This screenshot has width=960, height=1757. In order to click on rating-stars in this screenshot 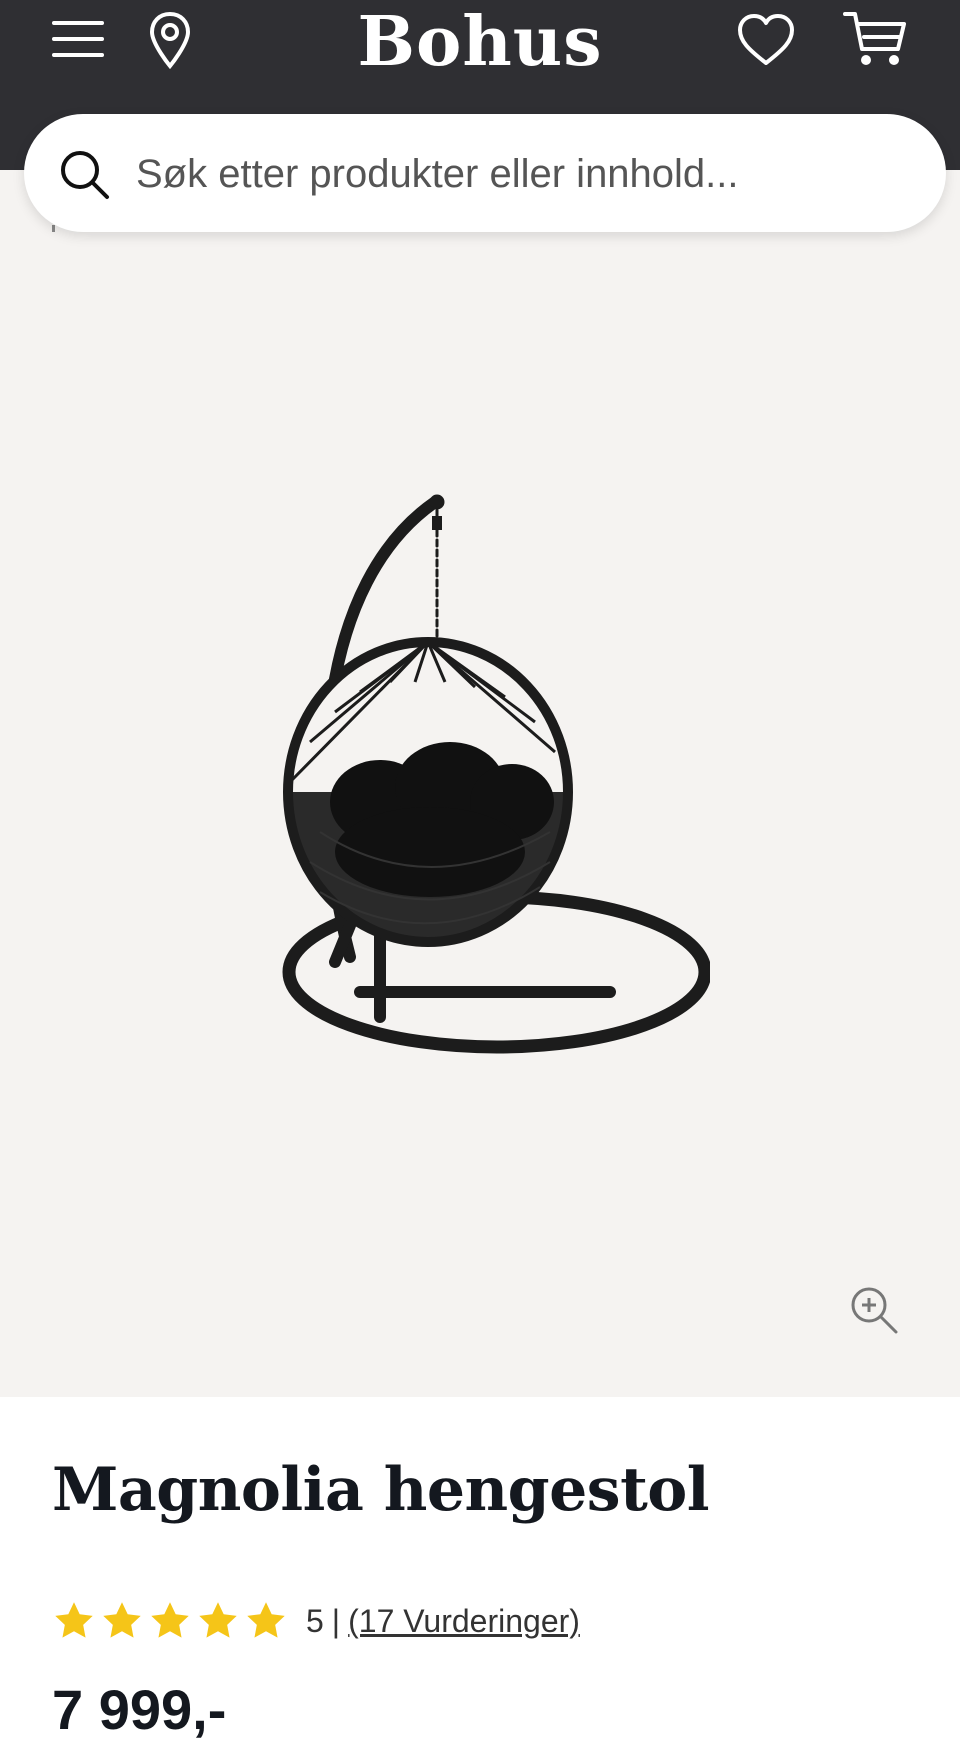, I will do `click(170, 1621)`.